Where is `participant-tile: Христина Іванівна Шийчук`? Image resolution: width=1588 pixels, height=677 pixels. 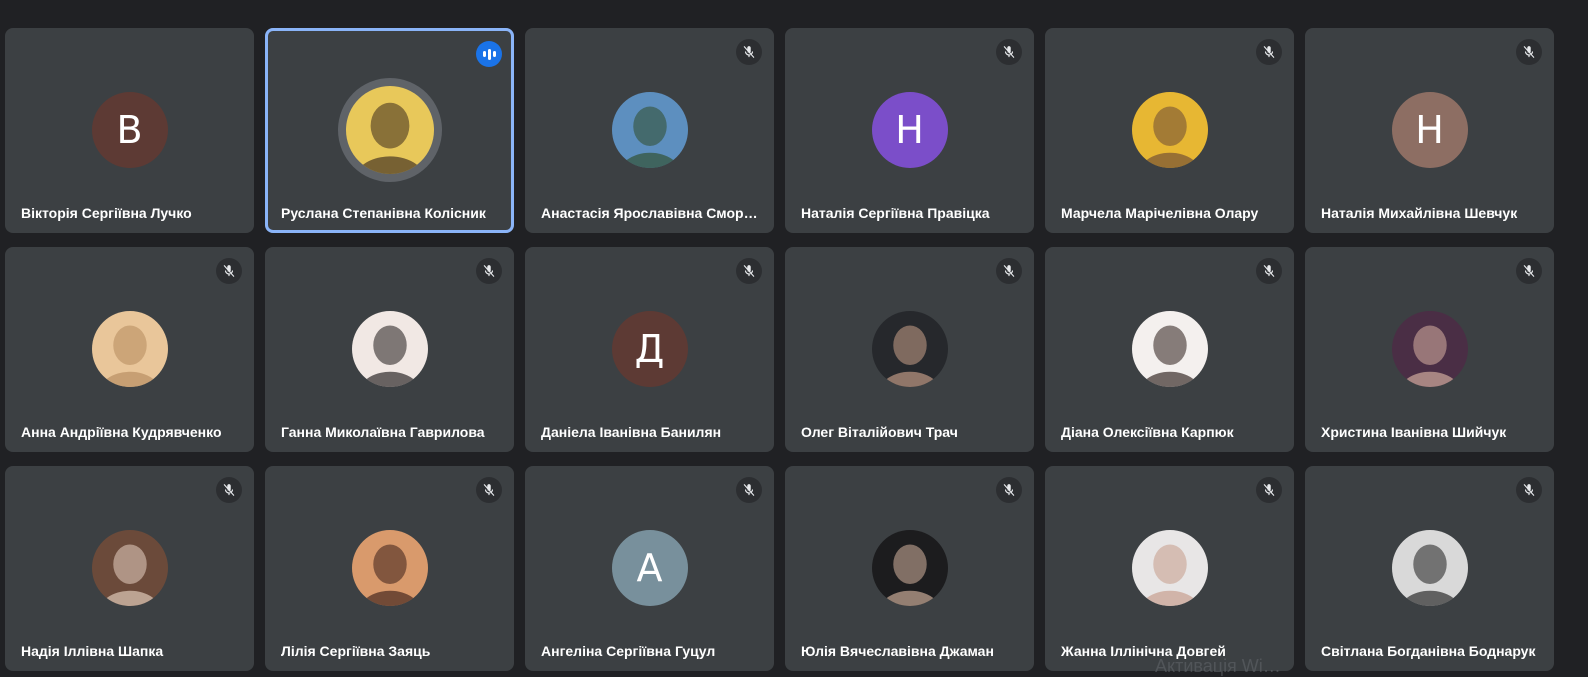
participant-tile: Христина Іванівна Шийчук is located at coordinates (1429, 349).